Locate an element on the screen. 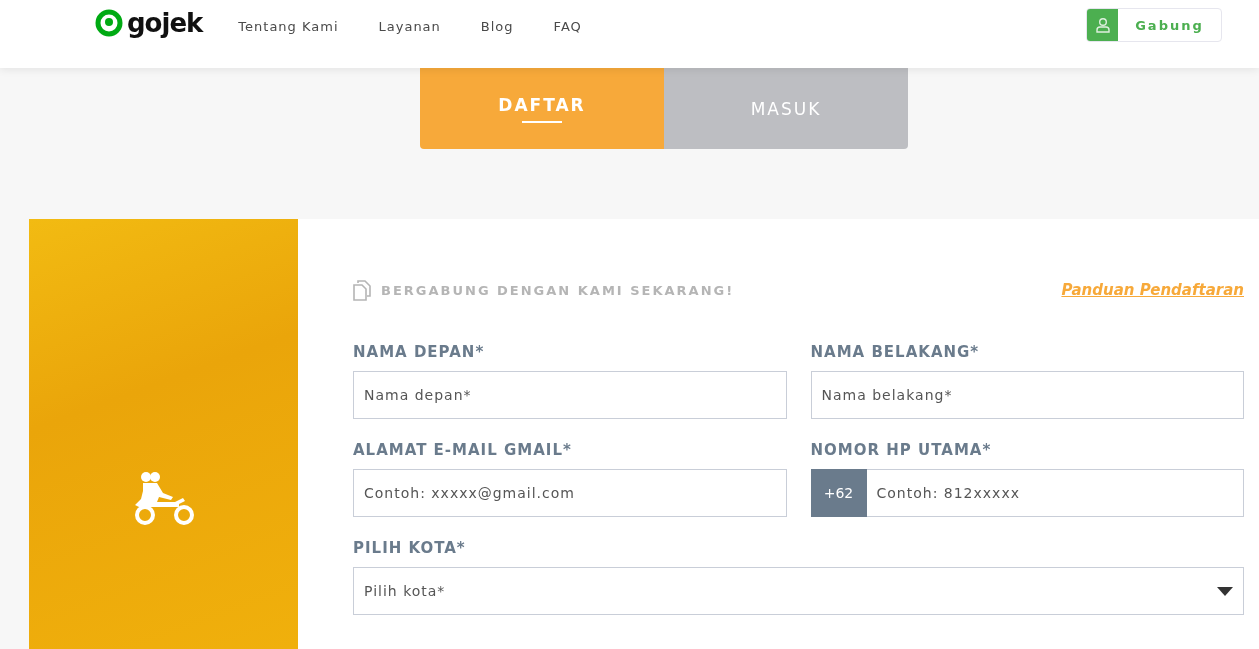  documents-icon is located at coordinates (362, 290).